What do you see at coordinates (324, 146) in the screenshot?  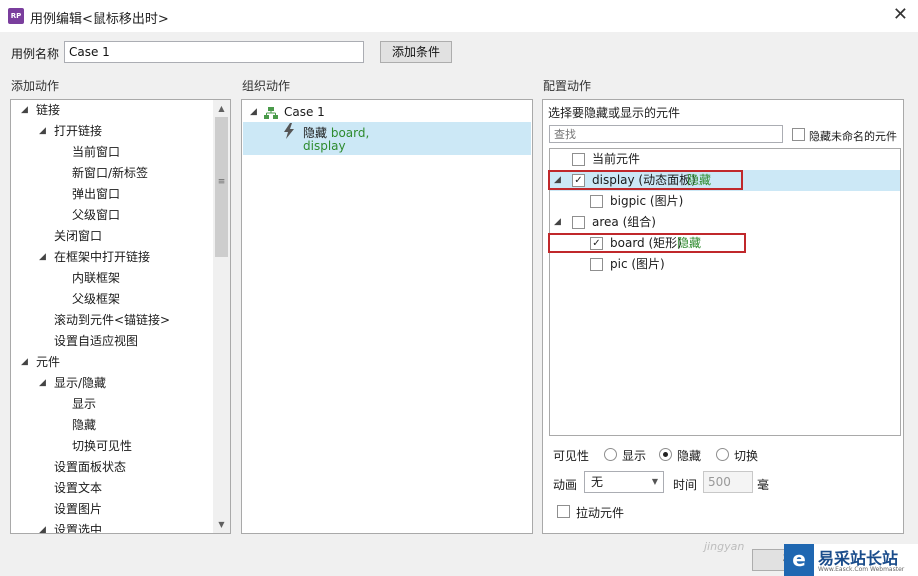 I see `action-targets-cont: display` at bounding box center [324, 146].